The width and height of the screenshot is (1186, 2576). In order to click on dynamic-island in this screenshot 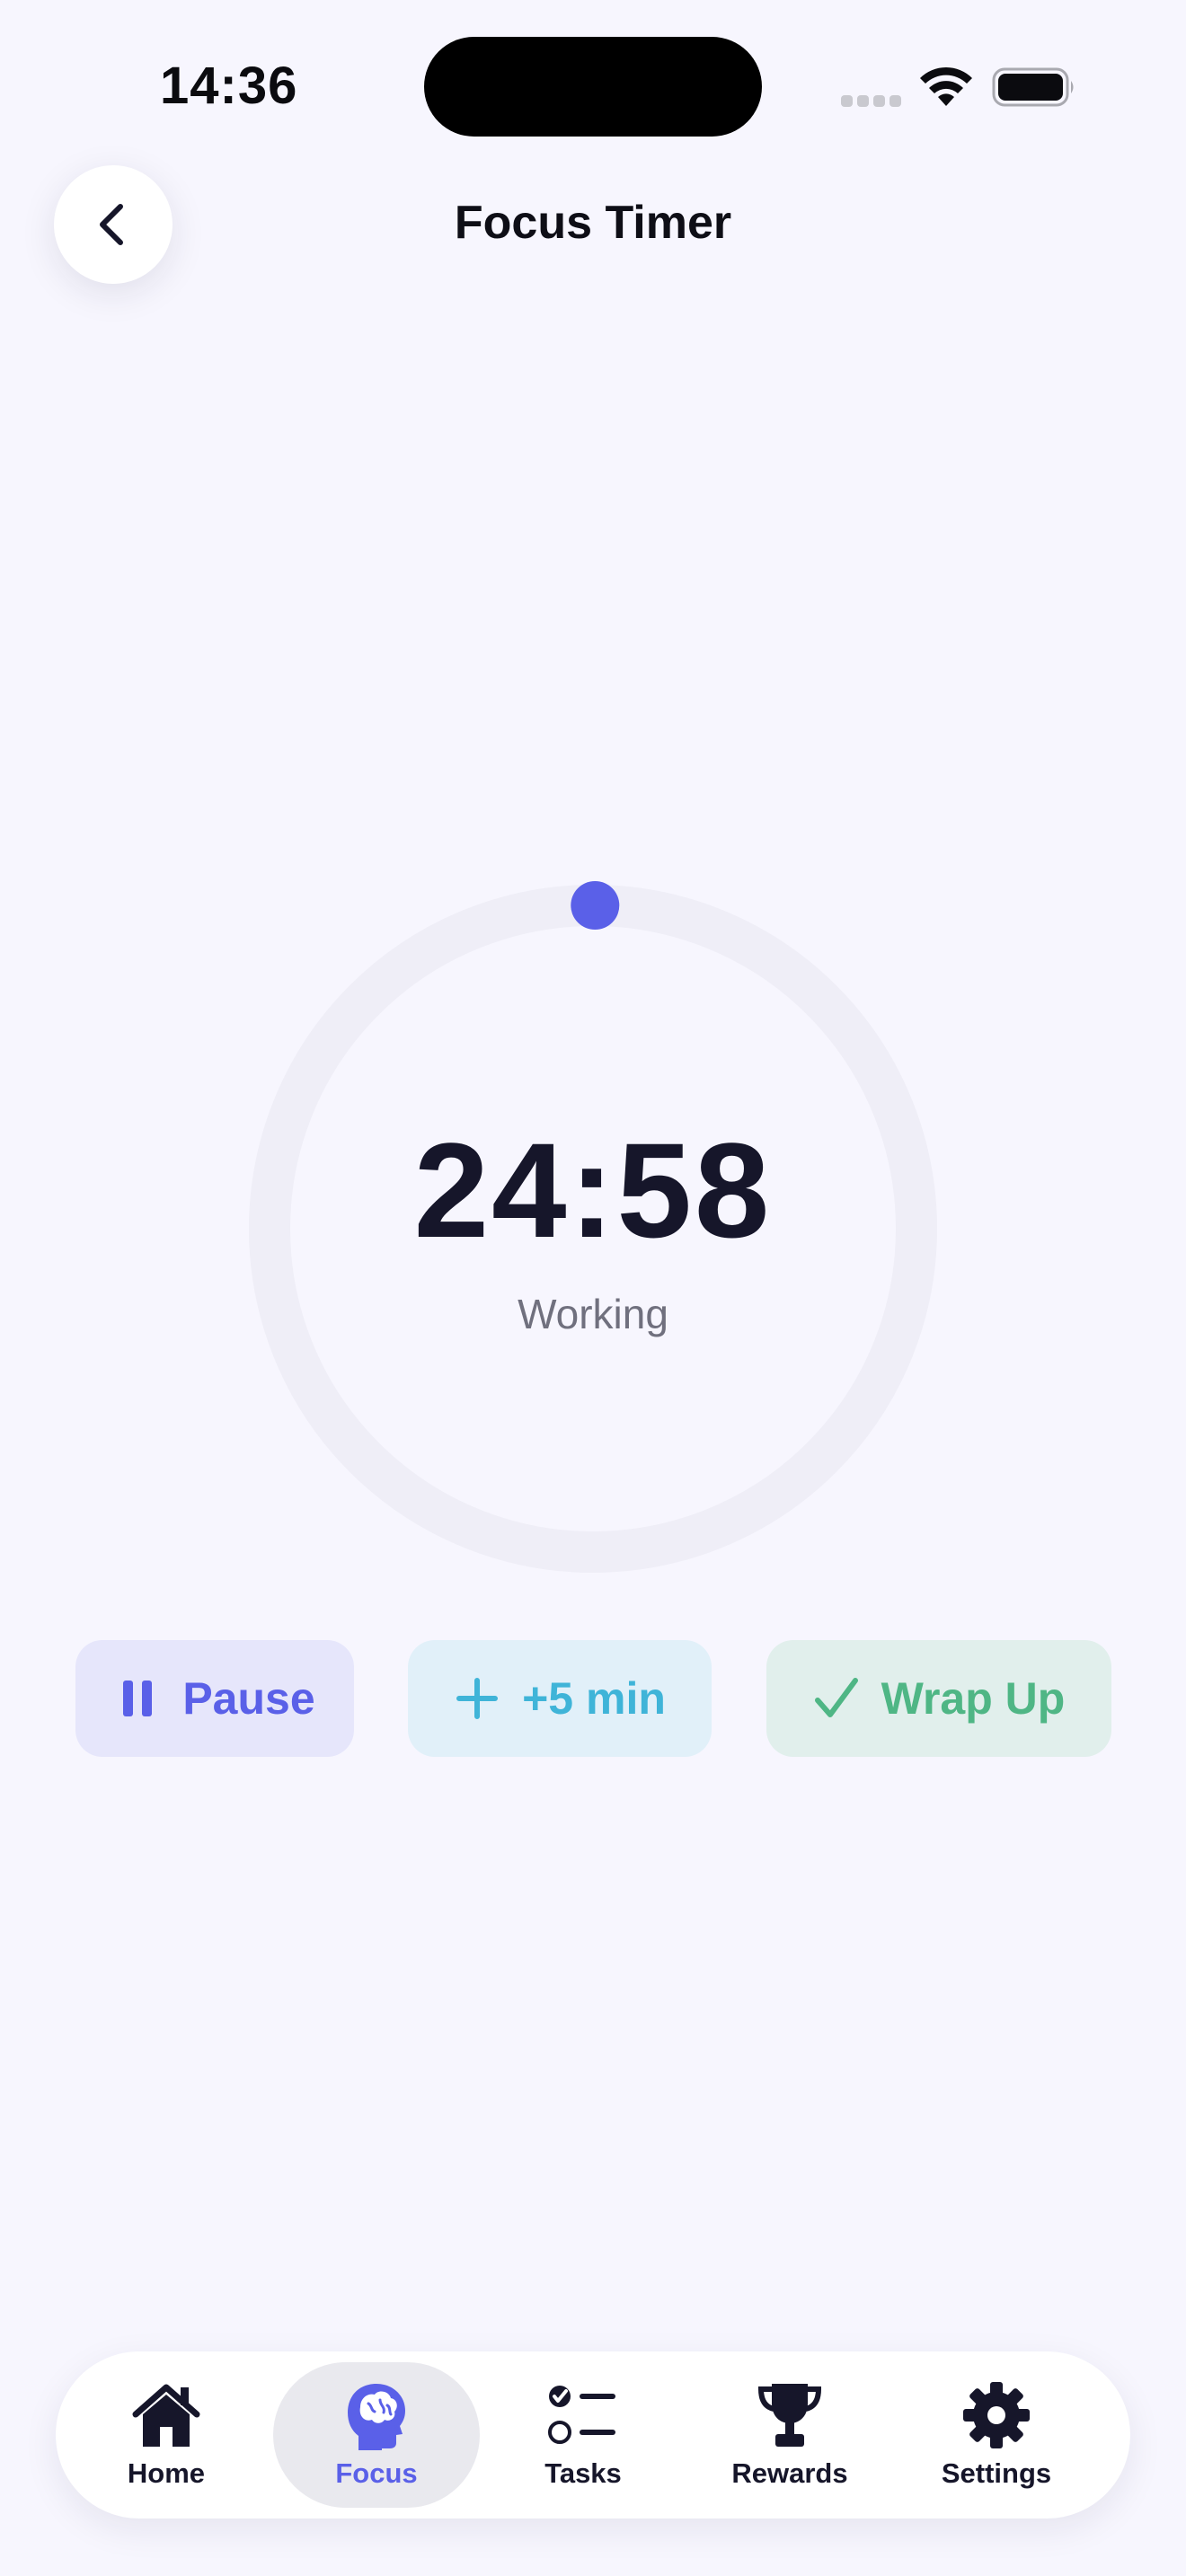, I will do `click(593, 87)`.